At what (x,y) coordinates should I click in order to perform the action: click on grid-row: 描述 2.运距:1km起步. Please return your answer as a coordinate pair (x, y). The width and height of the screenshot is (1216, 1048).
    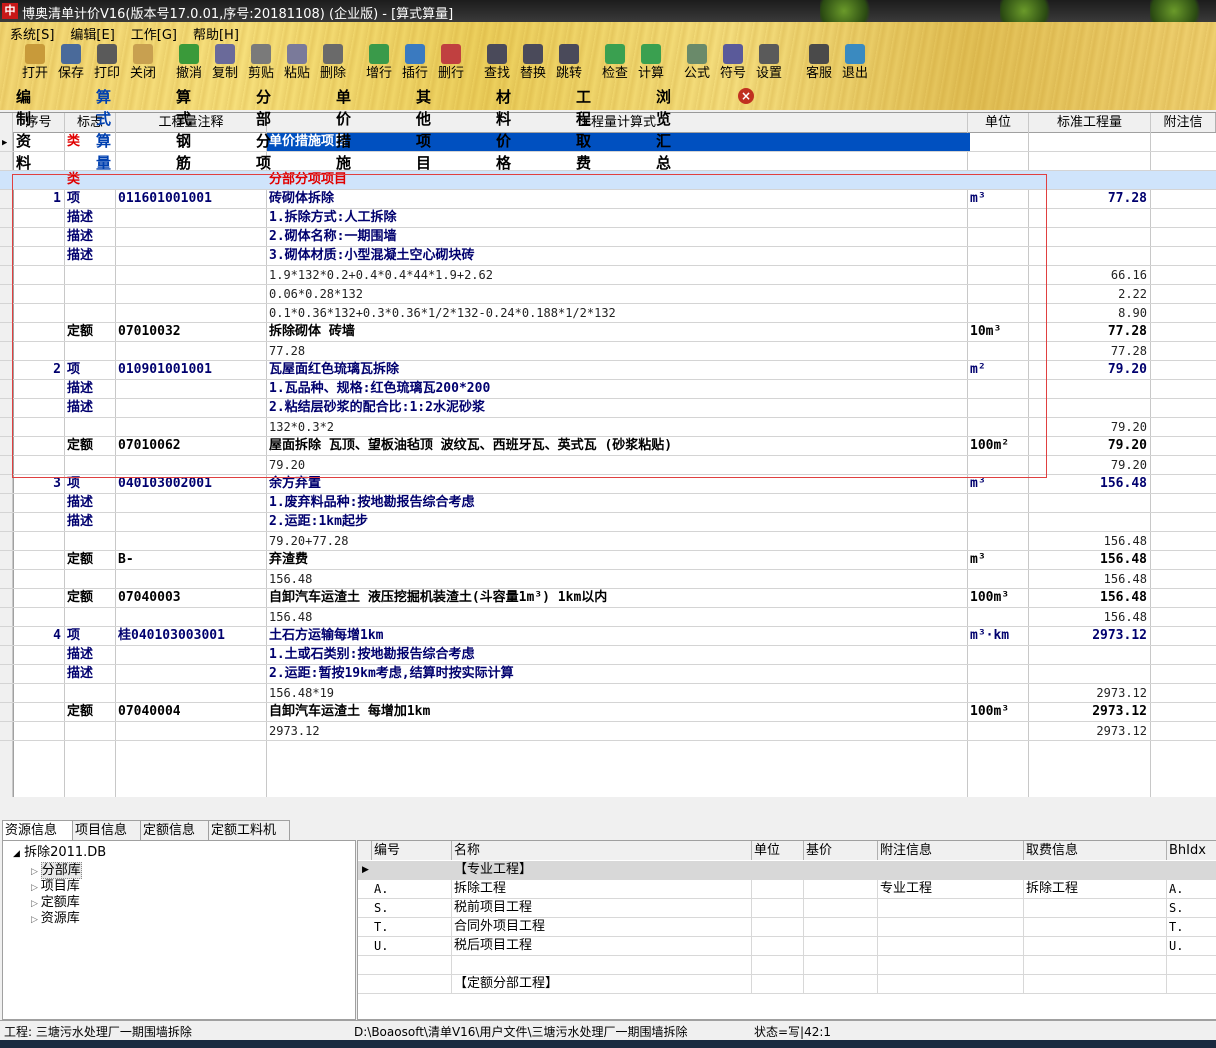
    Looking at the image, I should click on (608, 522).